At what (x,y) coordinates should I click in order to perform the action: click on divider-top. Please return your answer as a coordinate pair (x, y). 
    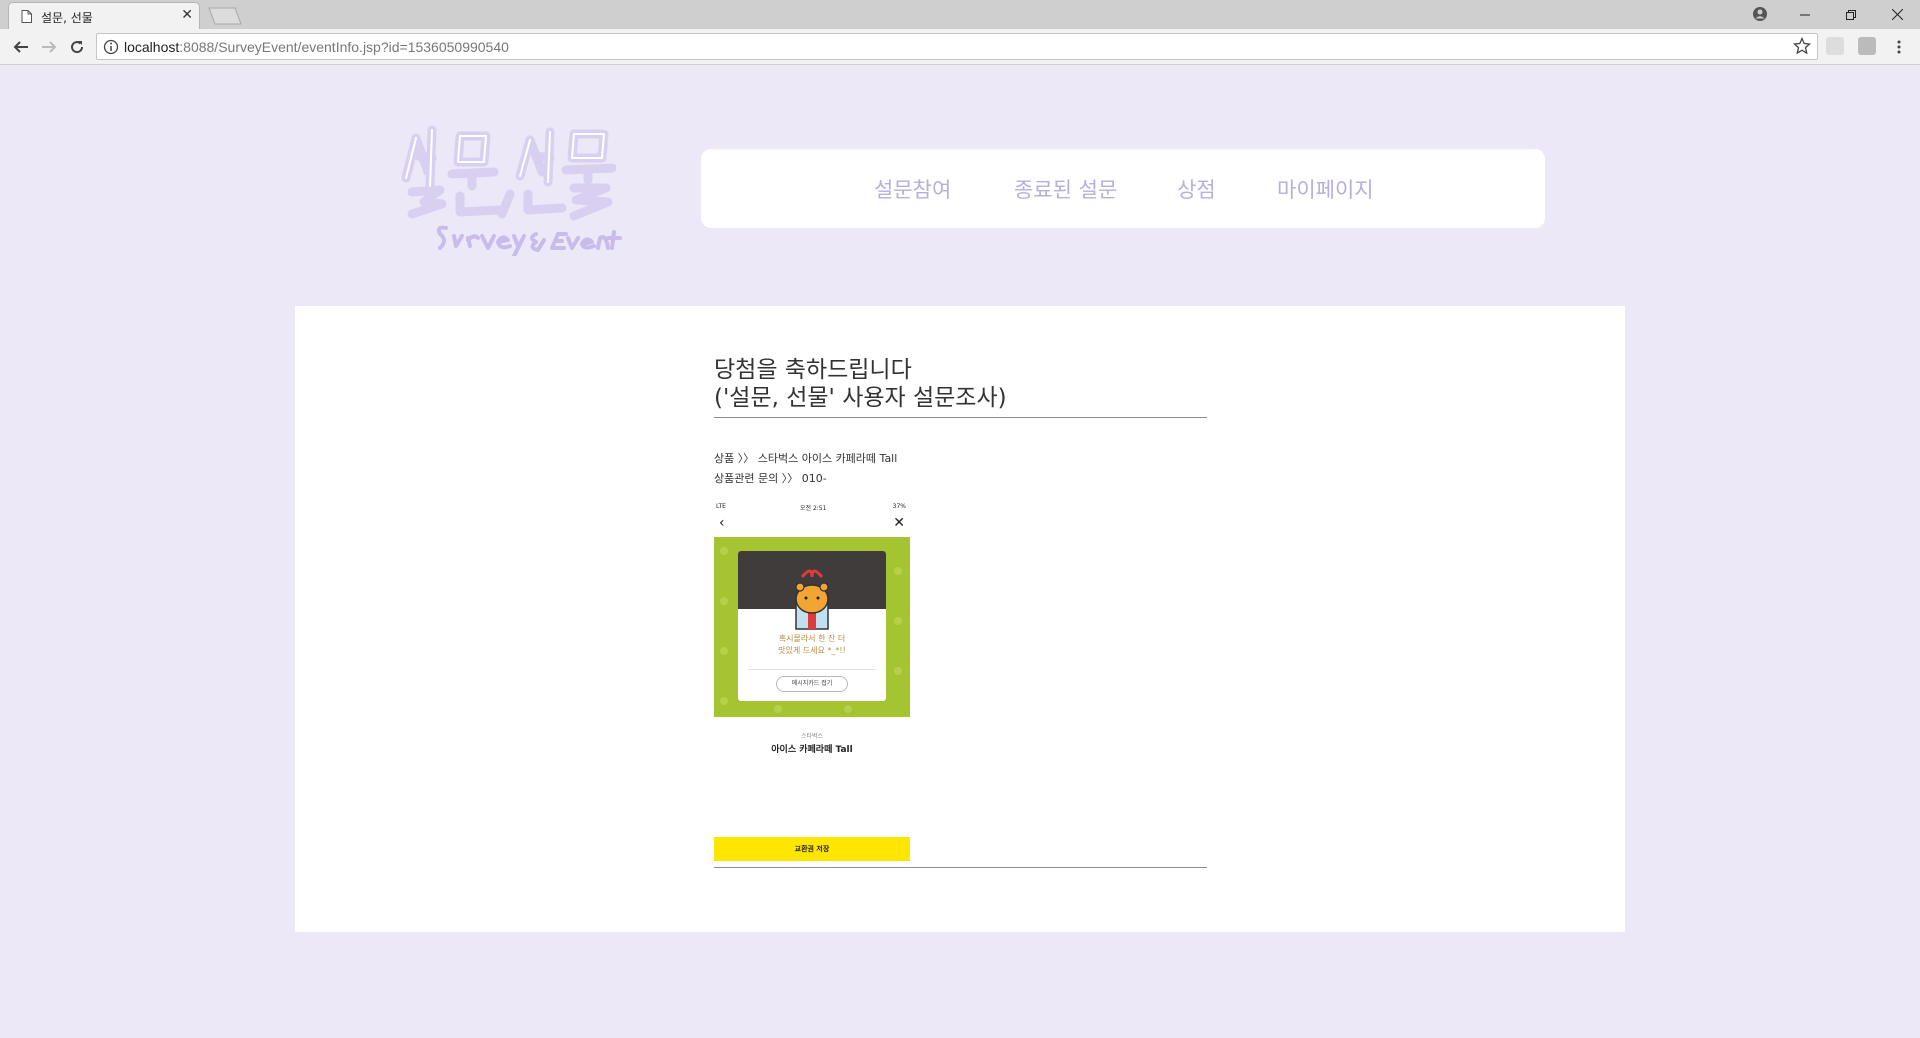
    Looking at the image, I should click on (960, 417).